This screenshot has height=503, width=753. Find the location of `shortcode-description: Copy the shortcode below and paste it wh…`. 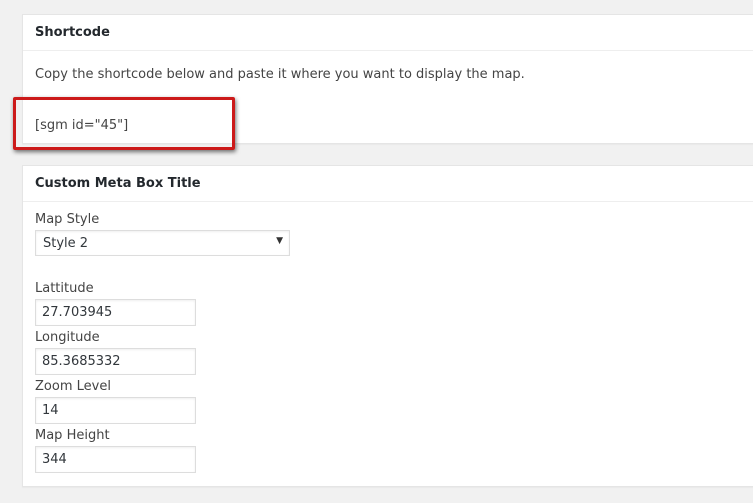

shortcode-description: Copy the shortcode below and paste it wh… is located at coordinates (280, 74).